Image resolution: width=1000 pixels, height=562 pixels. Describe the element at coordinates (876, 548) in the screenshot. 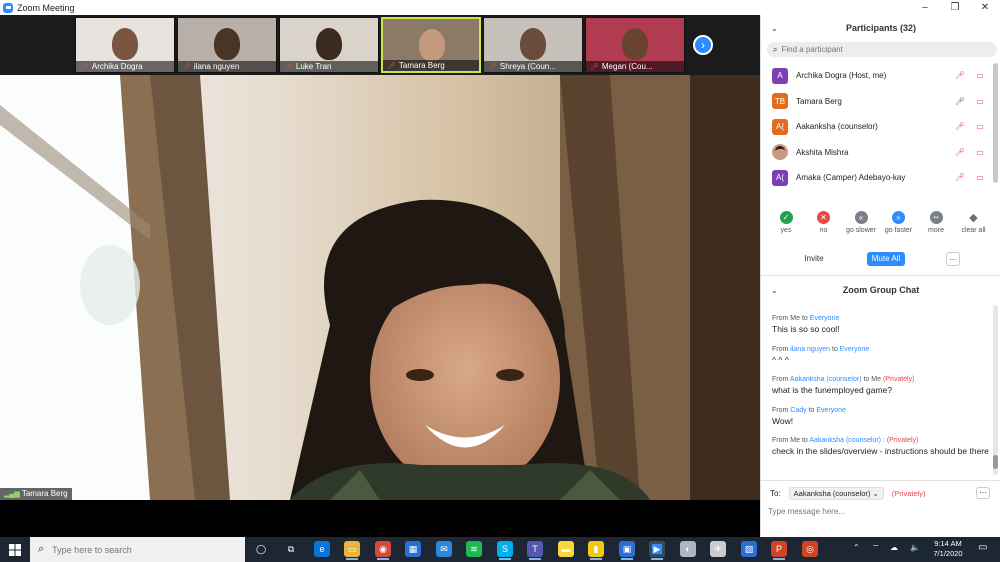

I see `network-icon: ⌔` at that location.